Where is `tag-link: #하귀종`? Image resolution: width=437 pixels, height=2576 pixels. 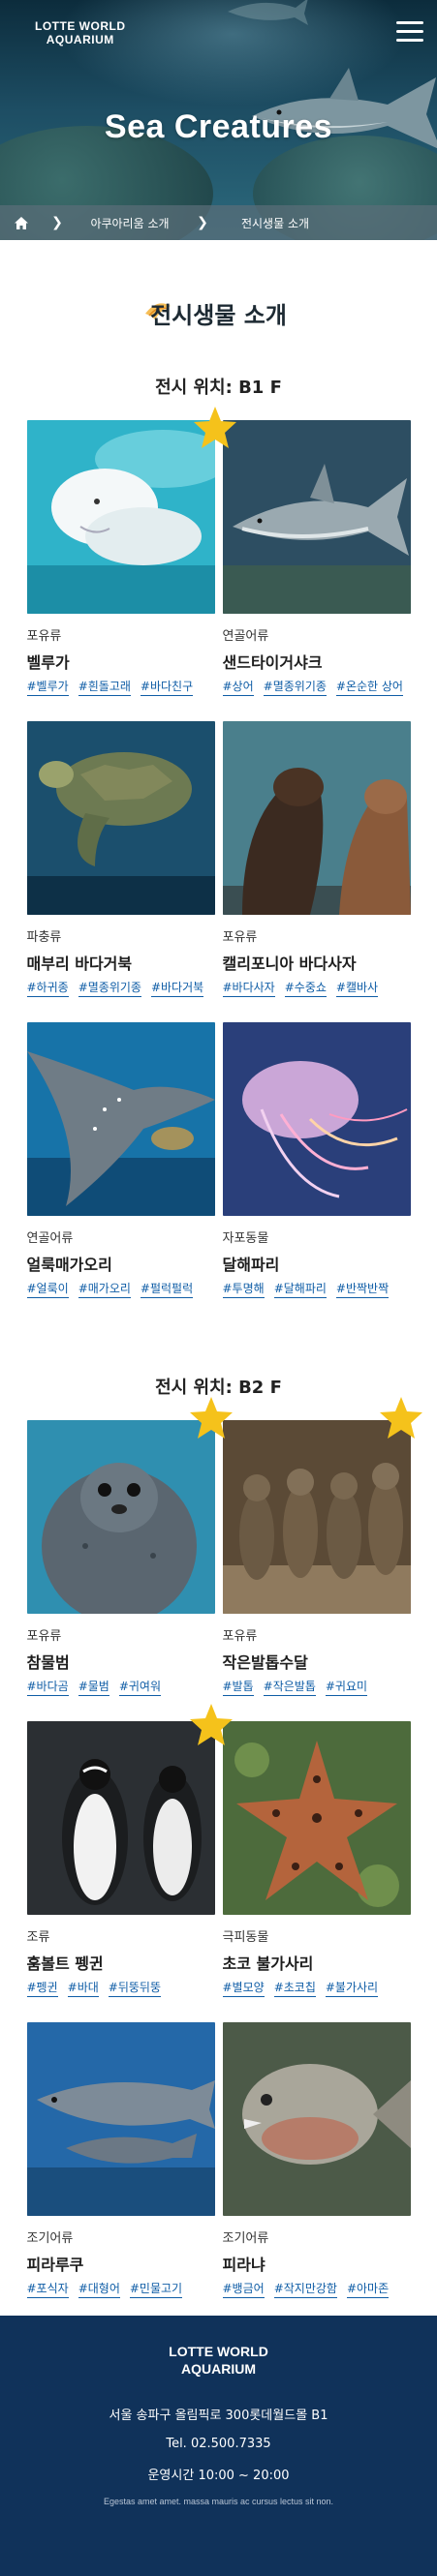
tag-link: #하귀종 is located at coordinates (47, 988).